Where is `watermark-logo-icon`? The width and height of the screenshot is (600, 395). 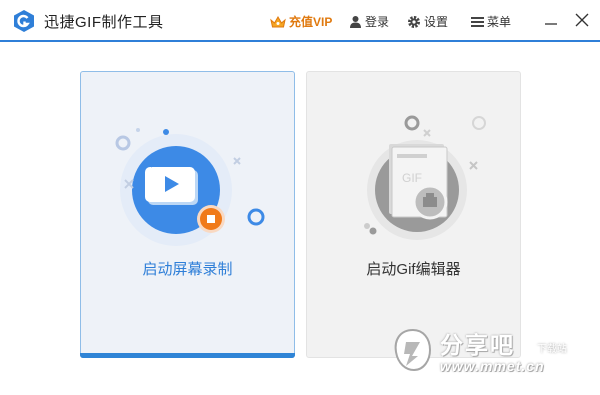
watermark-logo-icon is located at coordinates (413, 350).